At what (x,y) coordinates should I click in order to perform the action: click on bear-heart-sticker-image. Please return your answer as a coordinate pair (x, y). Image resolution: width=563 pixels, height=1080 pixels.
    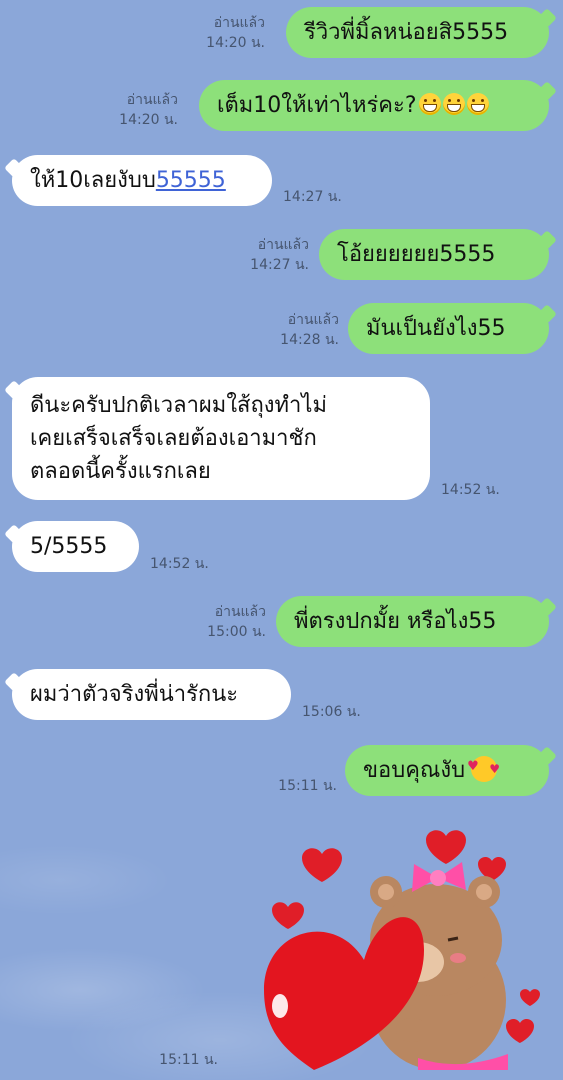
    Looking at the image, I should click on (402, 950).